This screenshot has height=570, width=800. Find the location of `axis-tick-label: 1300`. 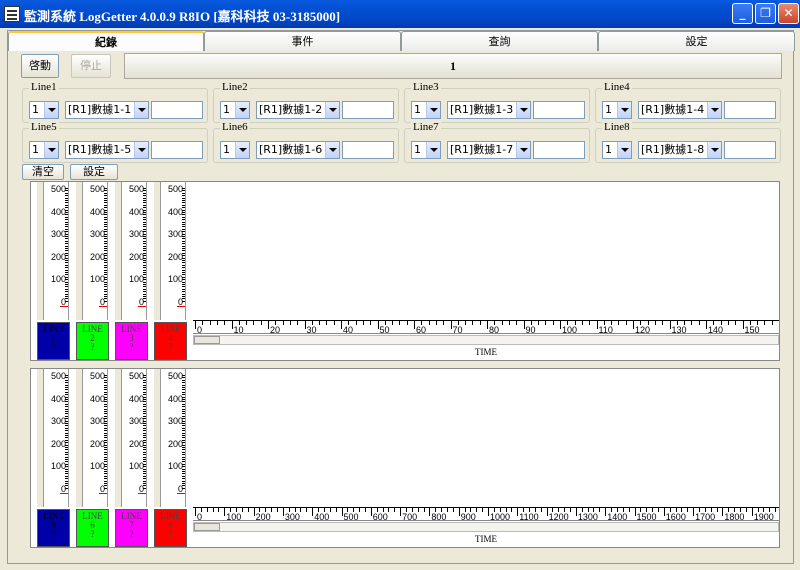

axis-tick-label: 1300 is located at coordinates (587, 516).